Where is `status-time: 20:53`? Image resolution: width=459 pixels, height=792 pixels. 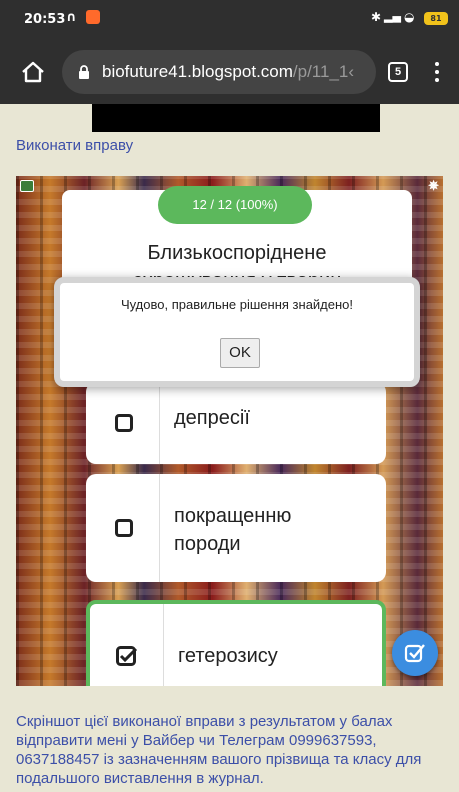
status-time: 20:53 is located at coordinates (45, 19).